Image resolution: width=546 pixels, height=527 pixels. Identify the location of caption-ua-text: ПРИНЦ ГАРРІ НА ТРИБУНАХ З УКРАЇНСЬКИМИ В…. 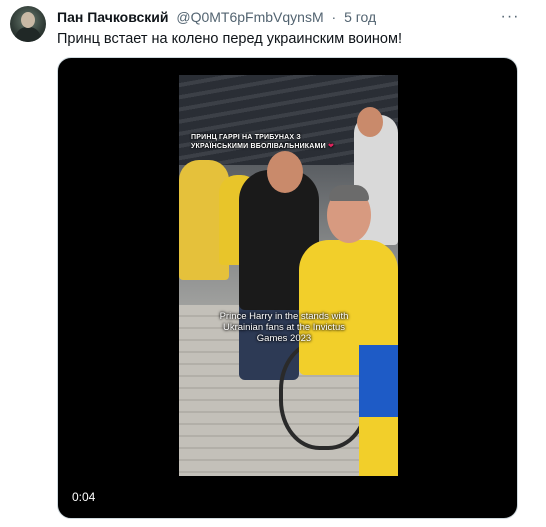
(258, 142).